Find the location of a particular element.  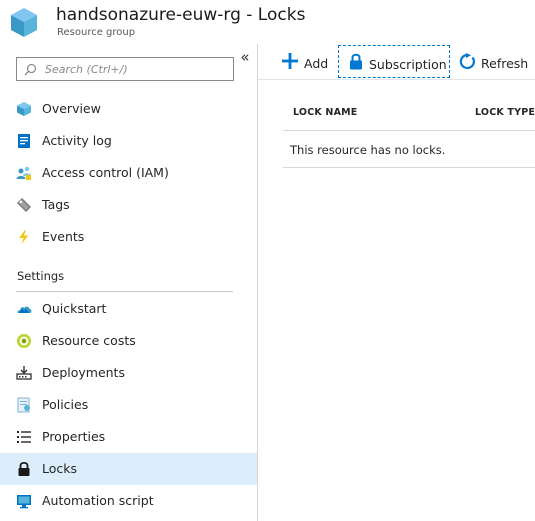

refresh-button: Refresh is located at coordinates (494, 61).